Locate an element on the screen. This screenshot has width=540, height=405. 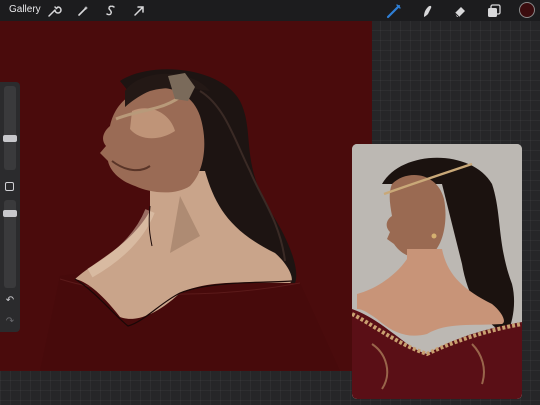
top-toolbar: Gallery is located at coordinates (270, 10).